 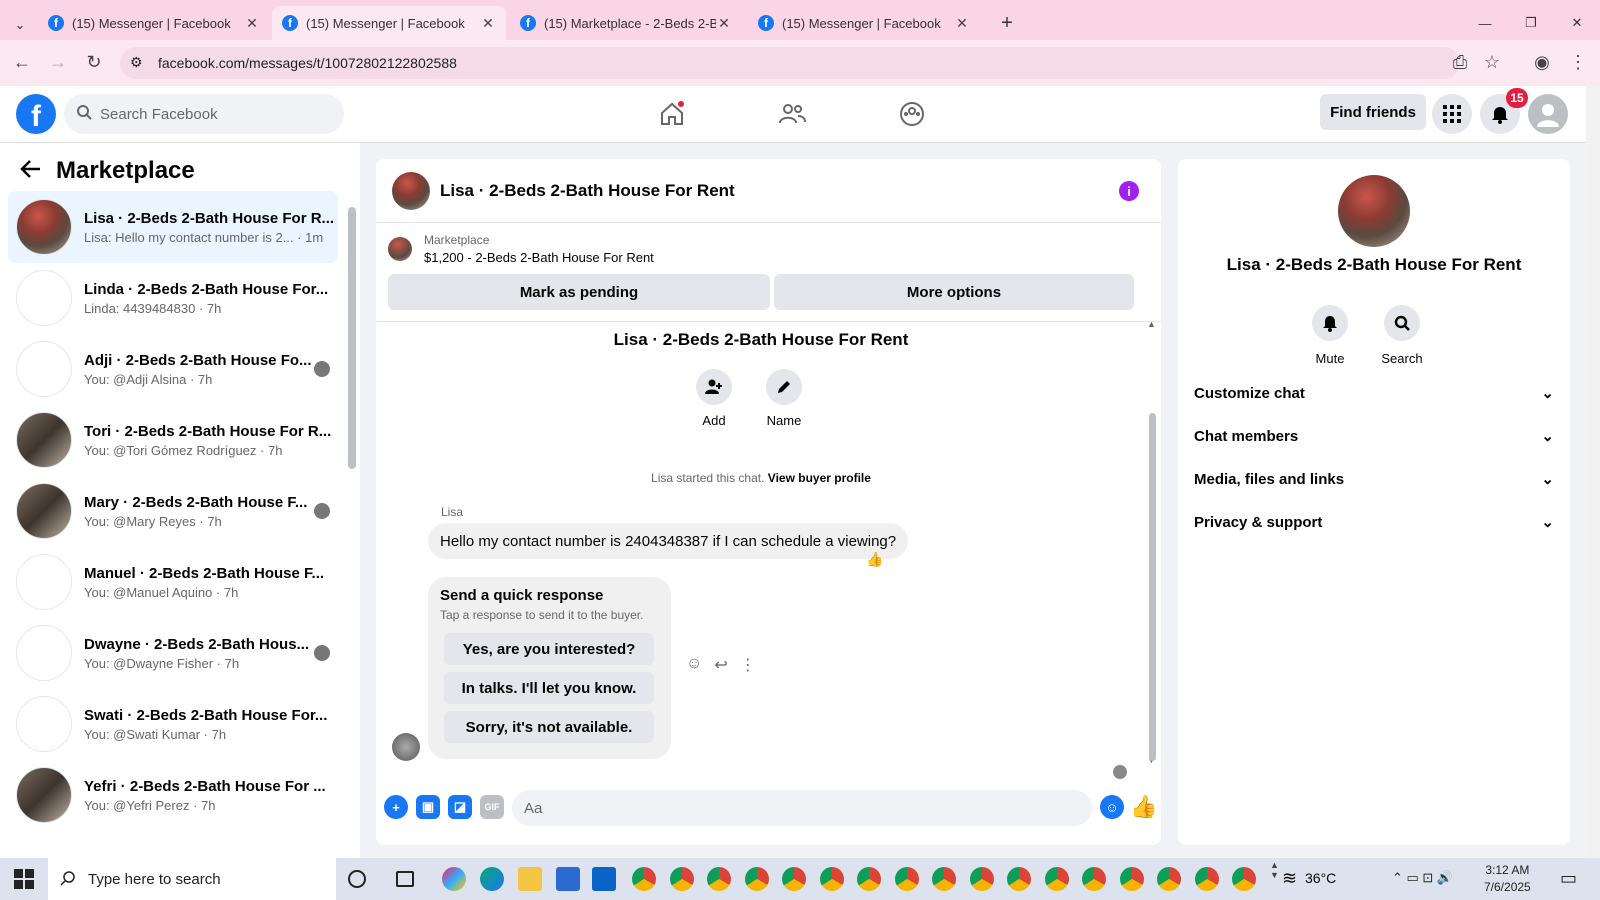 I want to click on message-input: Aa, so click(x=802, y=808).